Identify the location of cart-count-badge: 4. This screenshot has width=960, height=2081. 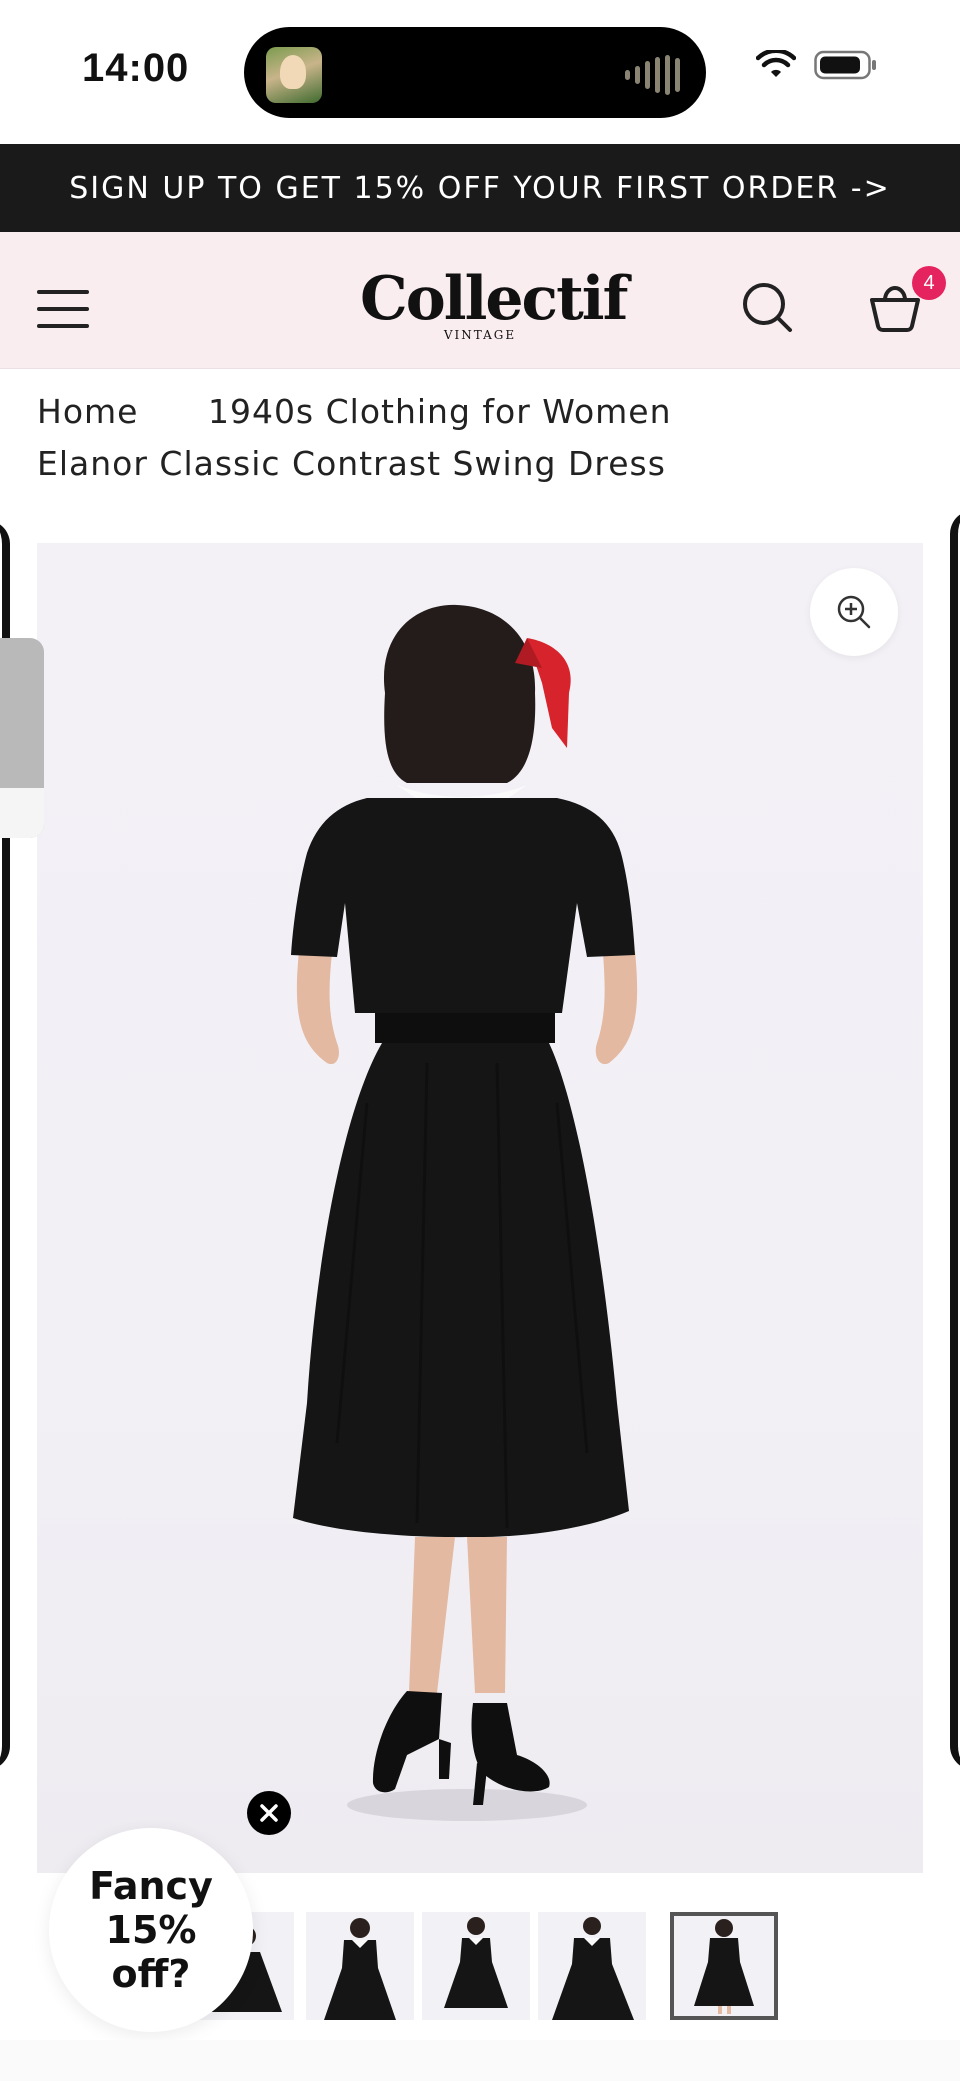
(929, 283).